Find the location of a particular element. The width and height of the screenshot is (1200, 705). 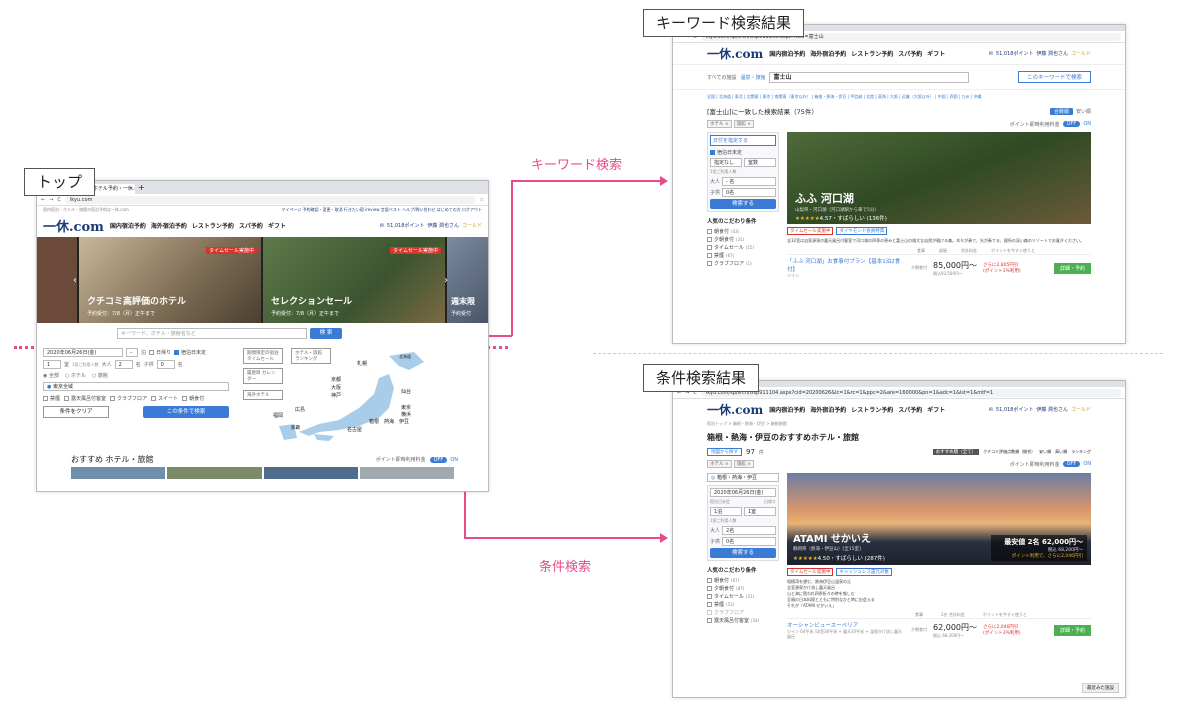

area-select: ◎ 箱根・熱海・伊豆 is located at coordinates (743, 477).